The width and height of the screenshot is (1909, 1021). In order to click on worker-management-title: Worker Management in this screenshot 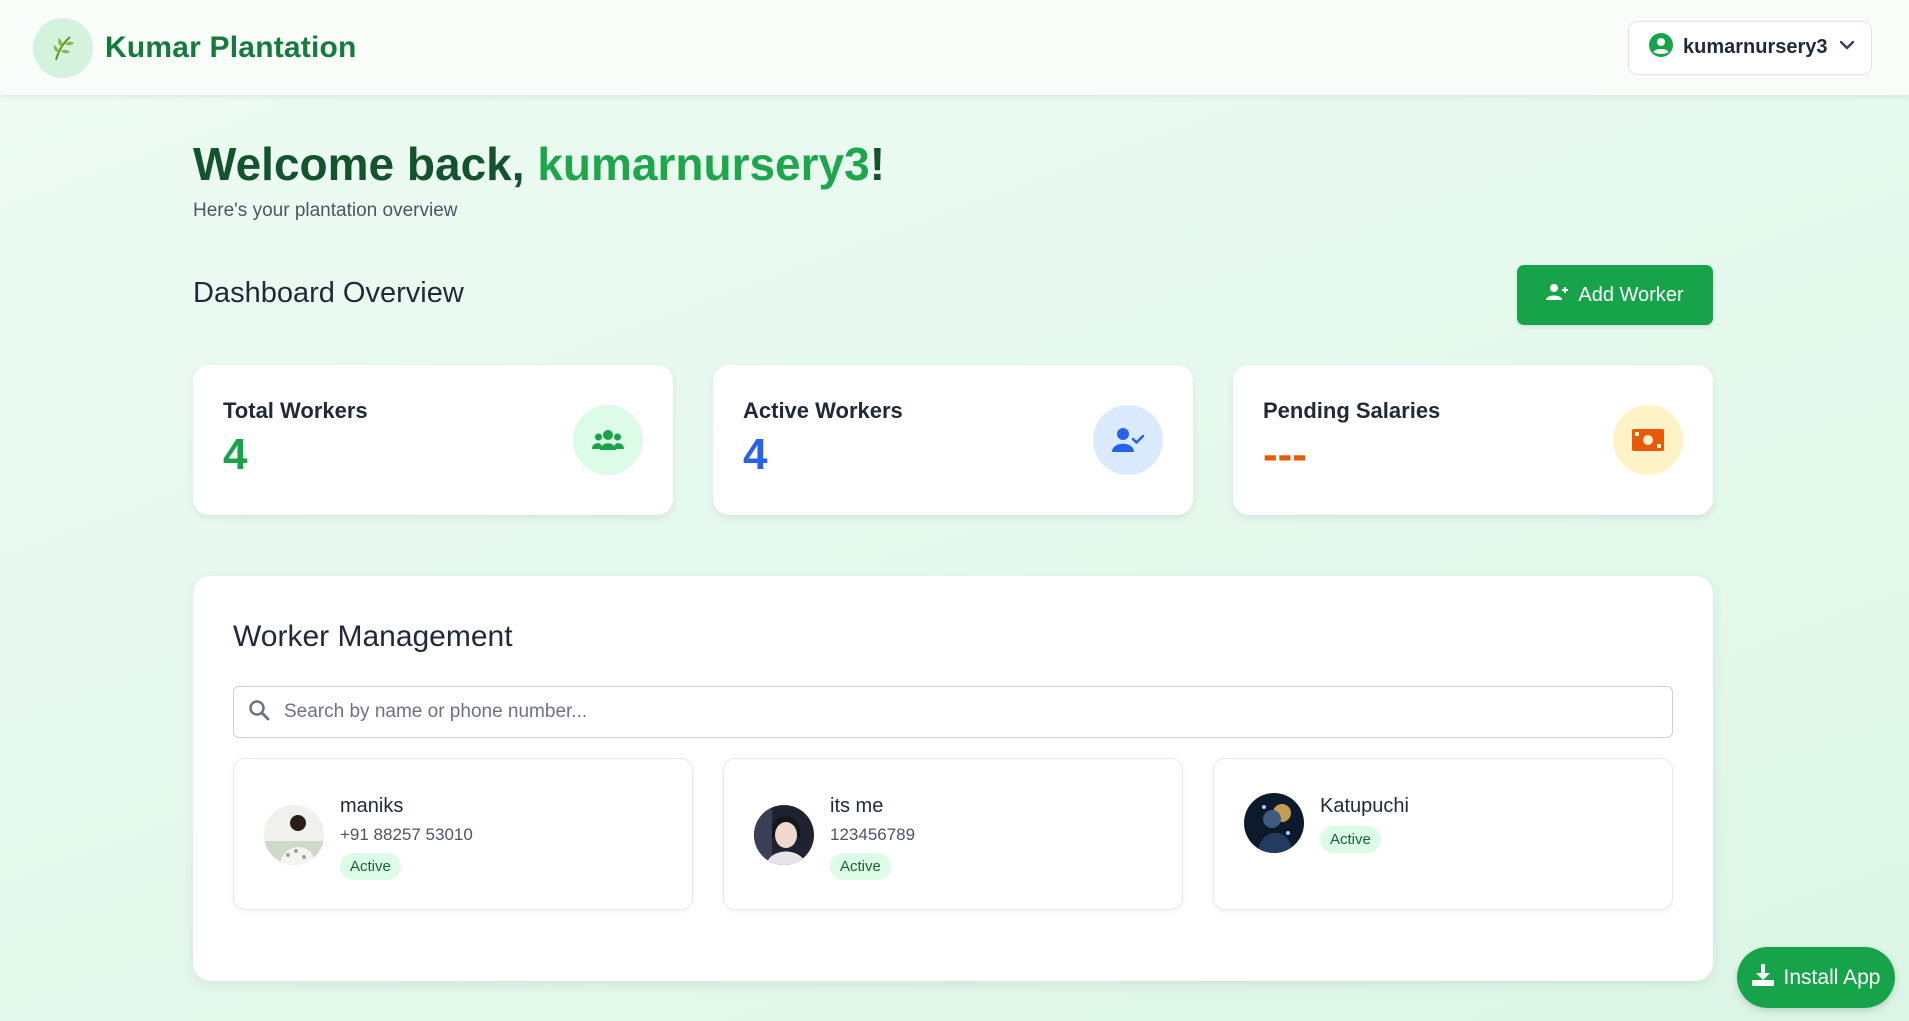, I will do `click(373, 636)`.